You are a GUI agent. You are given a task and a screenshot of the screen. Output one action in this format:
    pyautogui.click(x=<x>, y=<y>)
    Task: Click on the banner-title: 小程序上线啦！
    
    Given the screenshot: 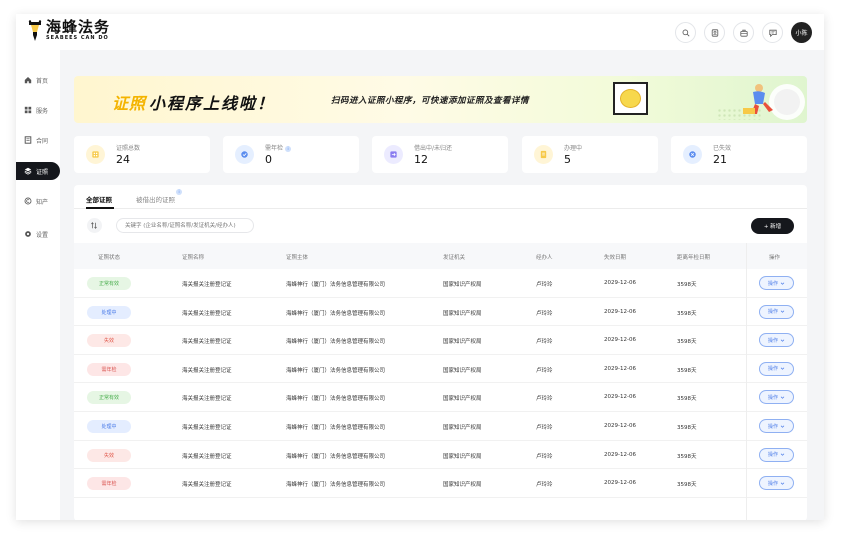 What is the action you would take?
    pyautogui.click(x=212, y=103)
    